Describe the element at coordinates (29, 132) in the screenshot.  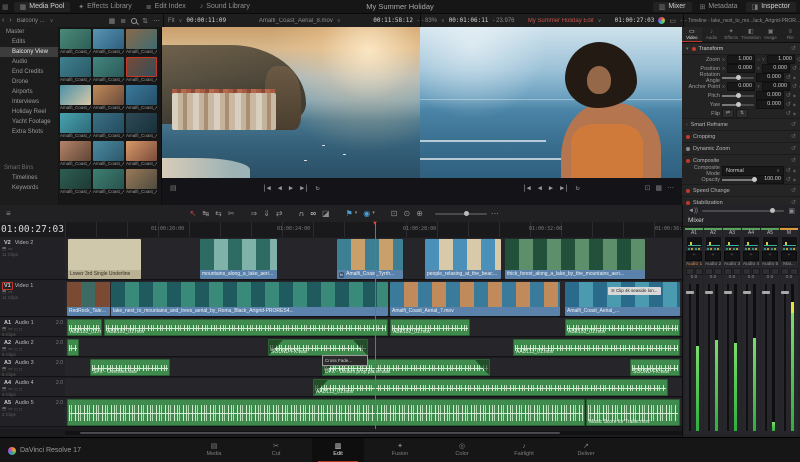
I see `bin-item-extra-shots: Extra Shots` at that location.